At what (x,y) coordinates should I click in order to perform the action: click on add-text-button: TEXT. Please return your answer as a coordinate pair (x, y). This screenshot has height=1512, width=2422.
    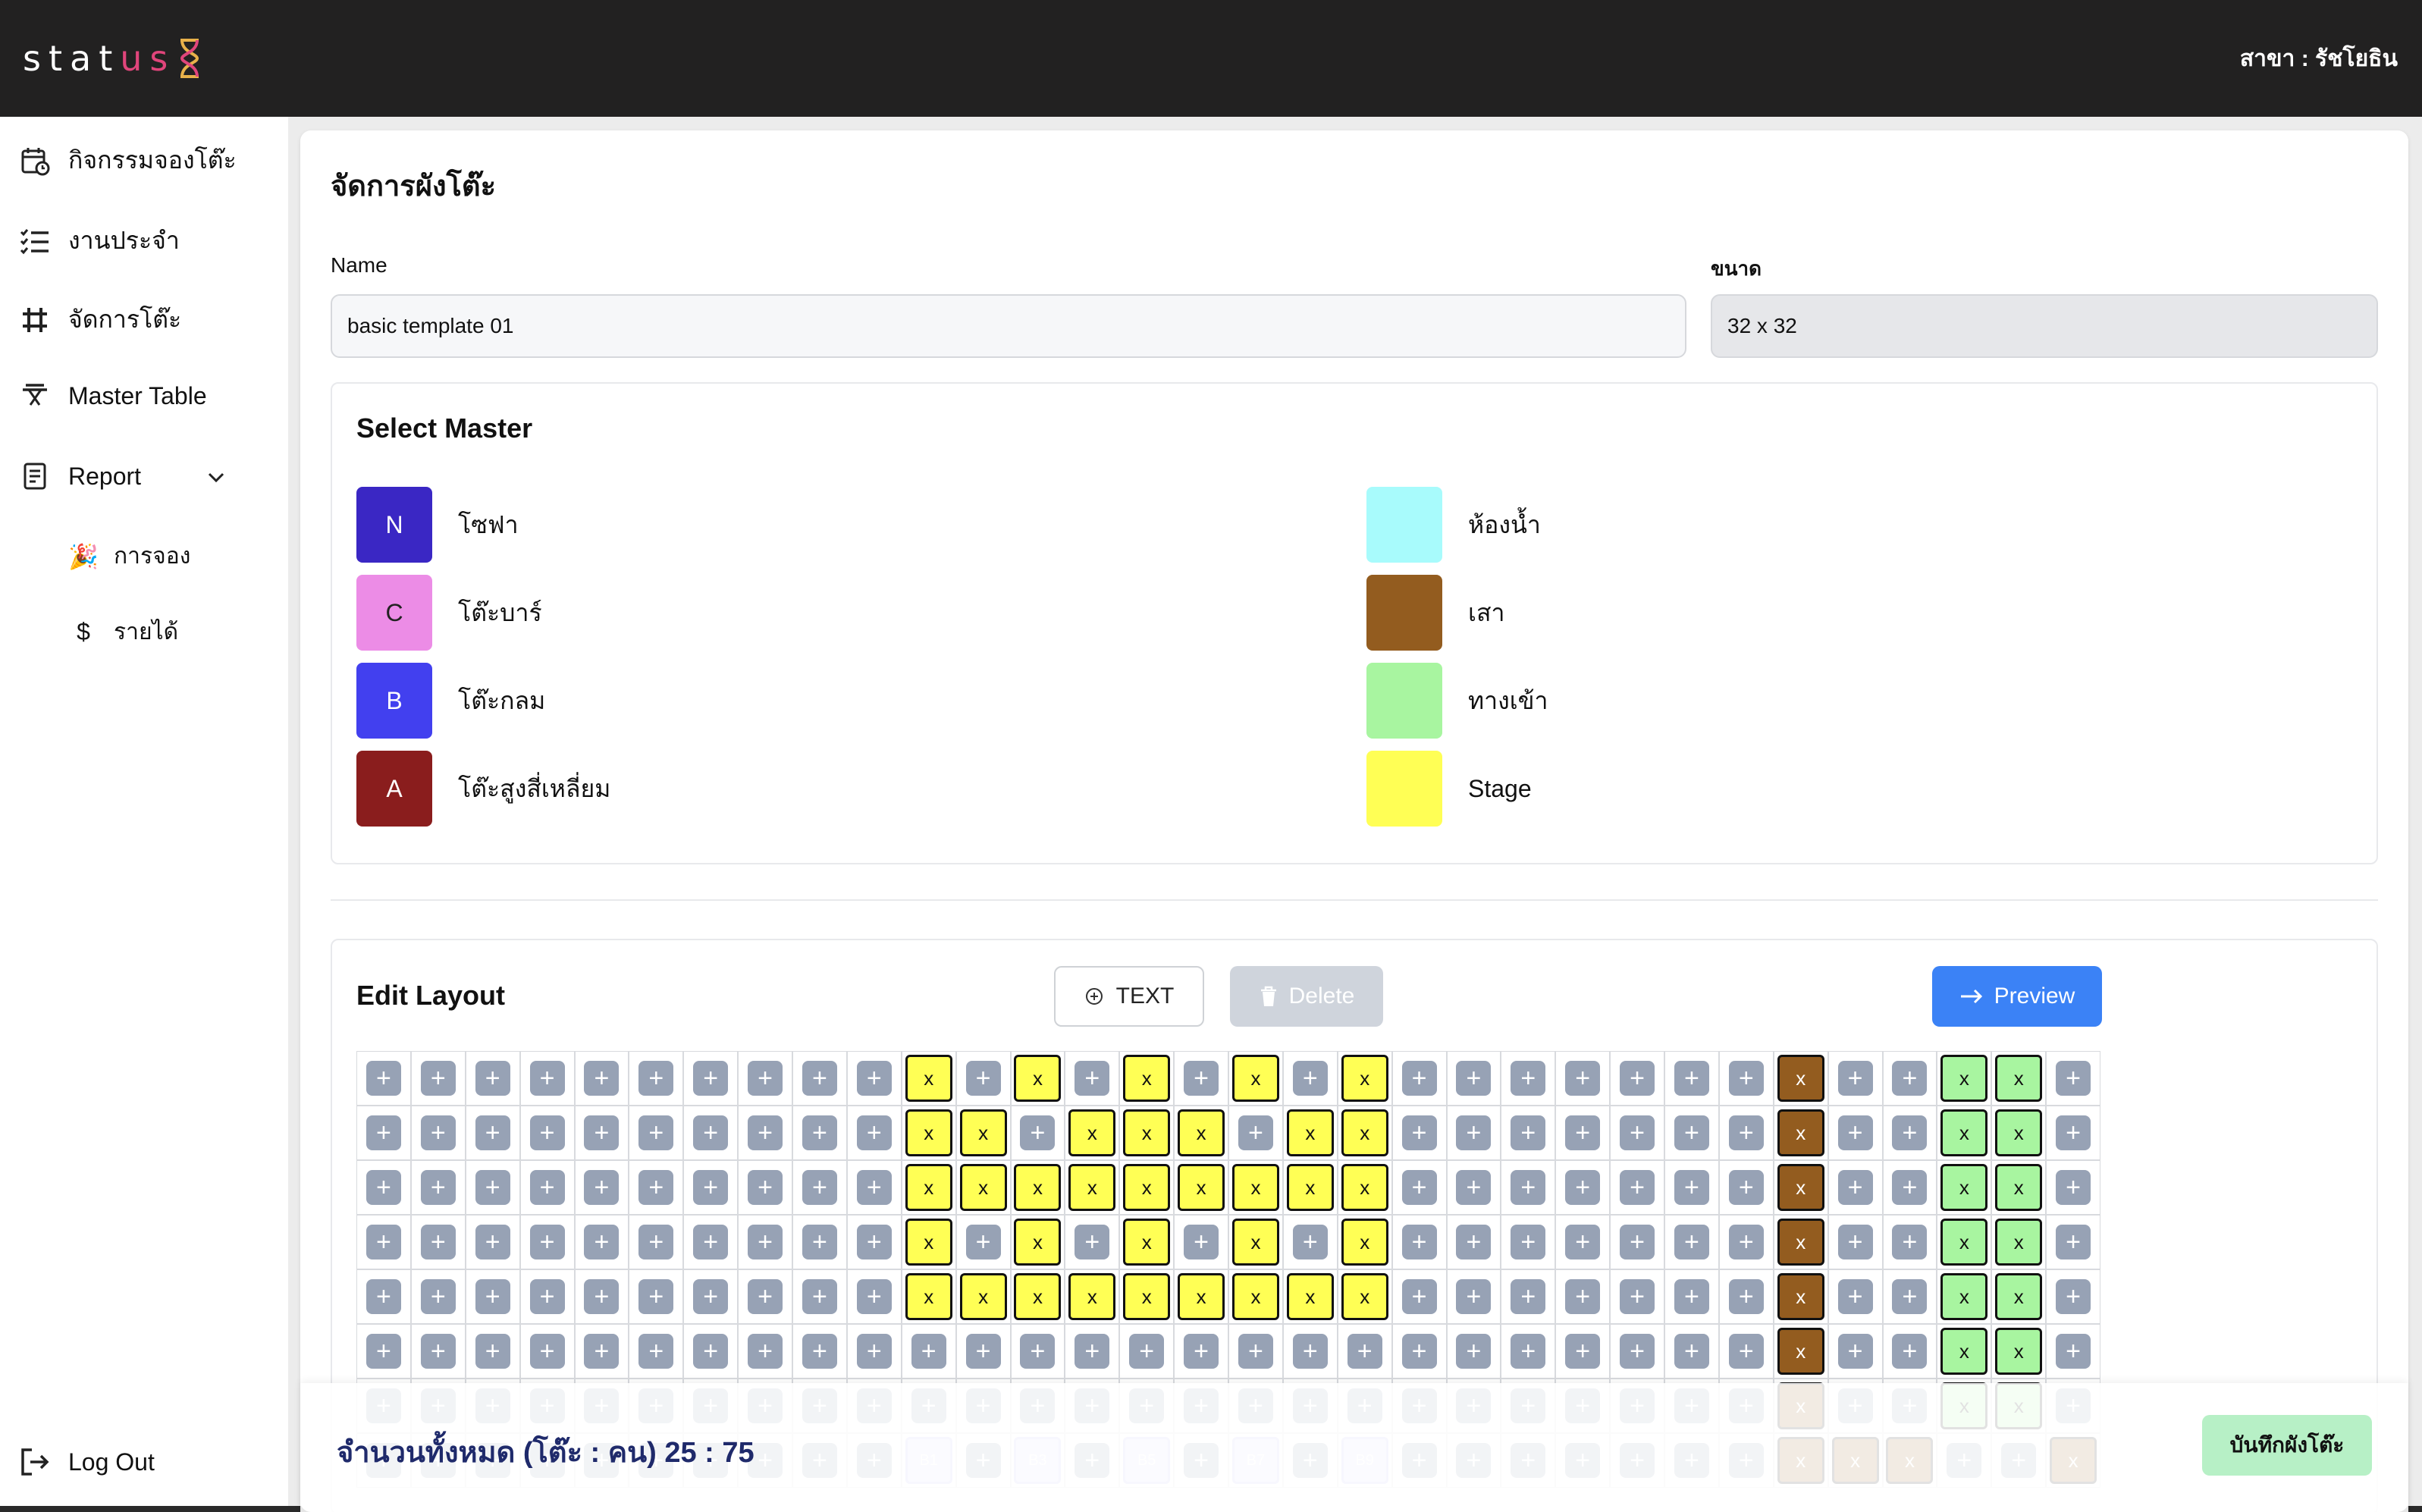
    Looking at the image, I should click on (1129, 996).